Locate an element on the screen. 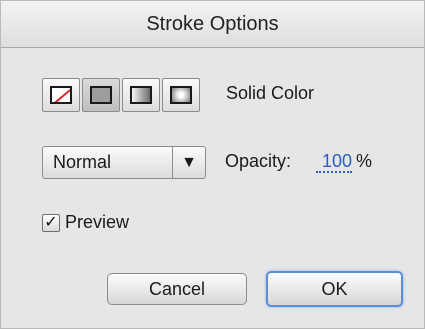 The height and width of the screenshot is (329, 425). fill-type-swatches is located at coordinates (121, 95).